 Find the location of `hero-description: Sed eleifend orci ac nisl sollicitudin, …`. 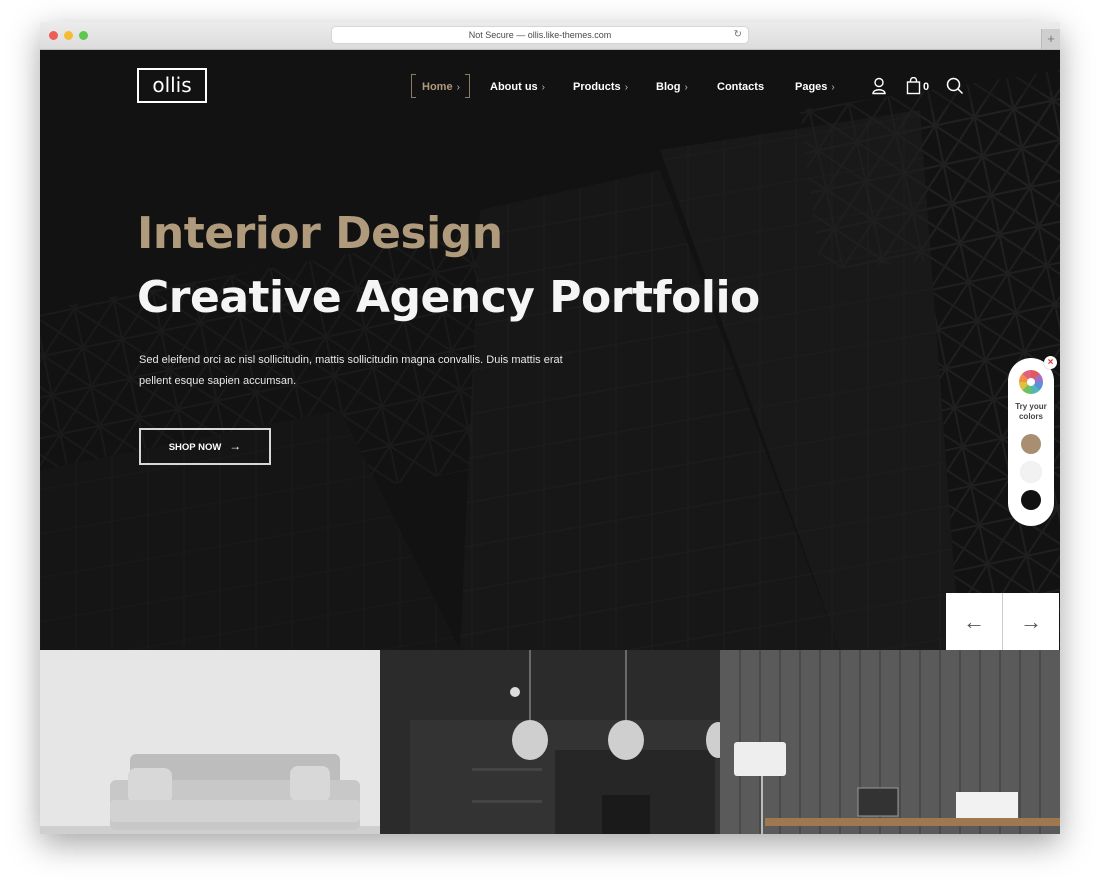

hero-description: Sed eleifend orci ac nisl sollicitudin, … is located at coordinates (351, 370).